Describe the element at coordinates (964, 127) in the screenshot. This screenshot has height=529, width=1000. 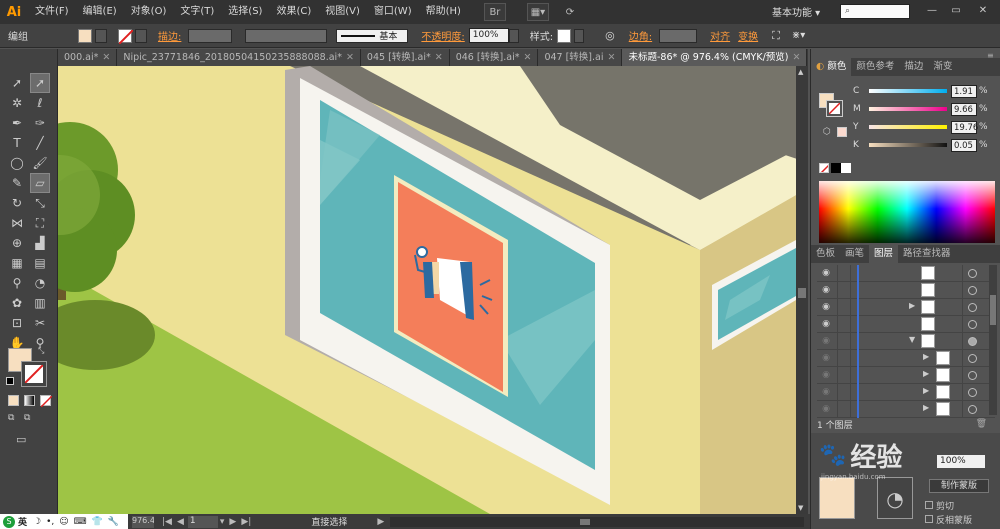
I see `yellow-value: 19.76` at that location.